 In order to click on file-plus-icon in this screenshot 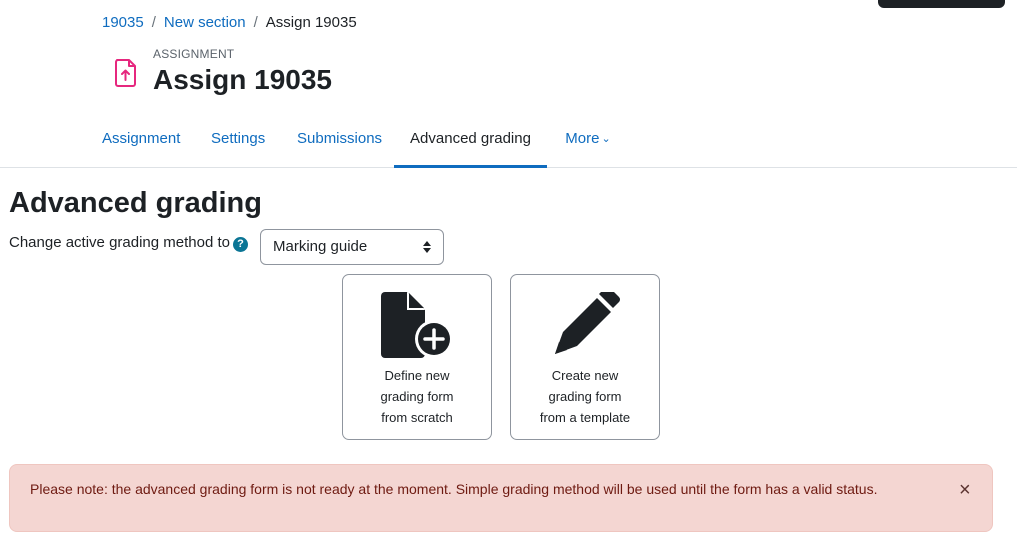, I will do `click(417, 325)`.